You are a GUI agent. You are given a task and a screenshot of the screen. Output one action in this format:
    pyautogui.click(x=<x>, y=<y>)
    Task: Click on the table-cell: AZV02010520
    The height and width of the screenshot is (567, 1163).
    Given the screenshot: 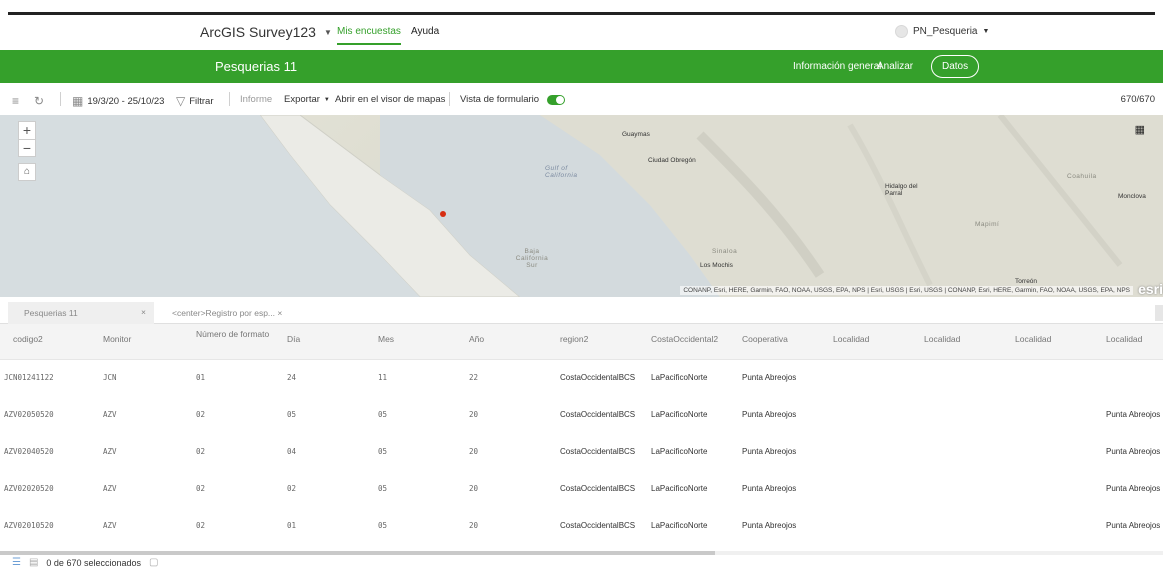 What is the action you would take?
    pyautogui.click(x=50, y=526)
    